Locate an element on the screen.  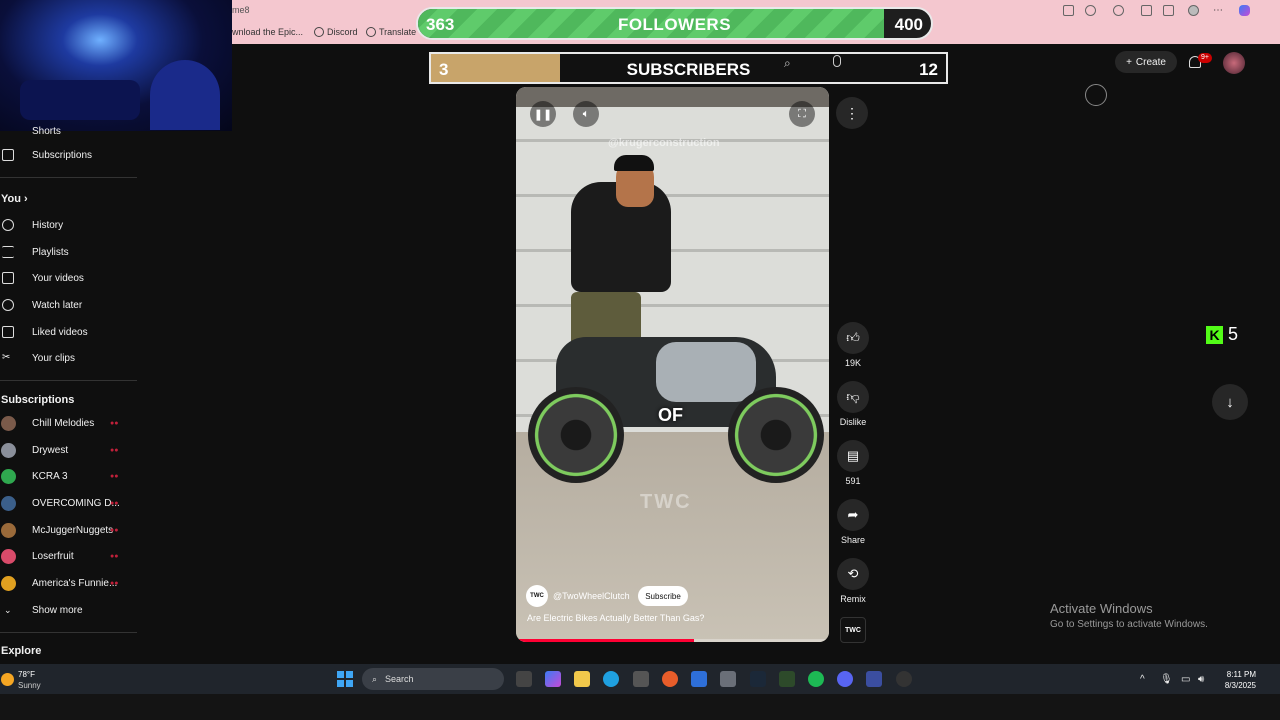
followers-goal-bar: 363 FOLLOWERS 400 is located at coordinates (674, 23).